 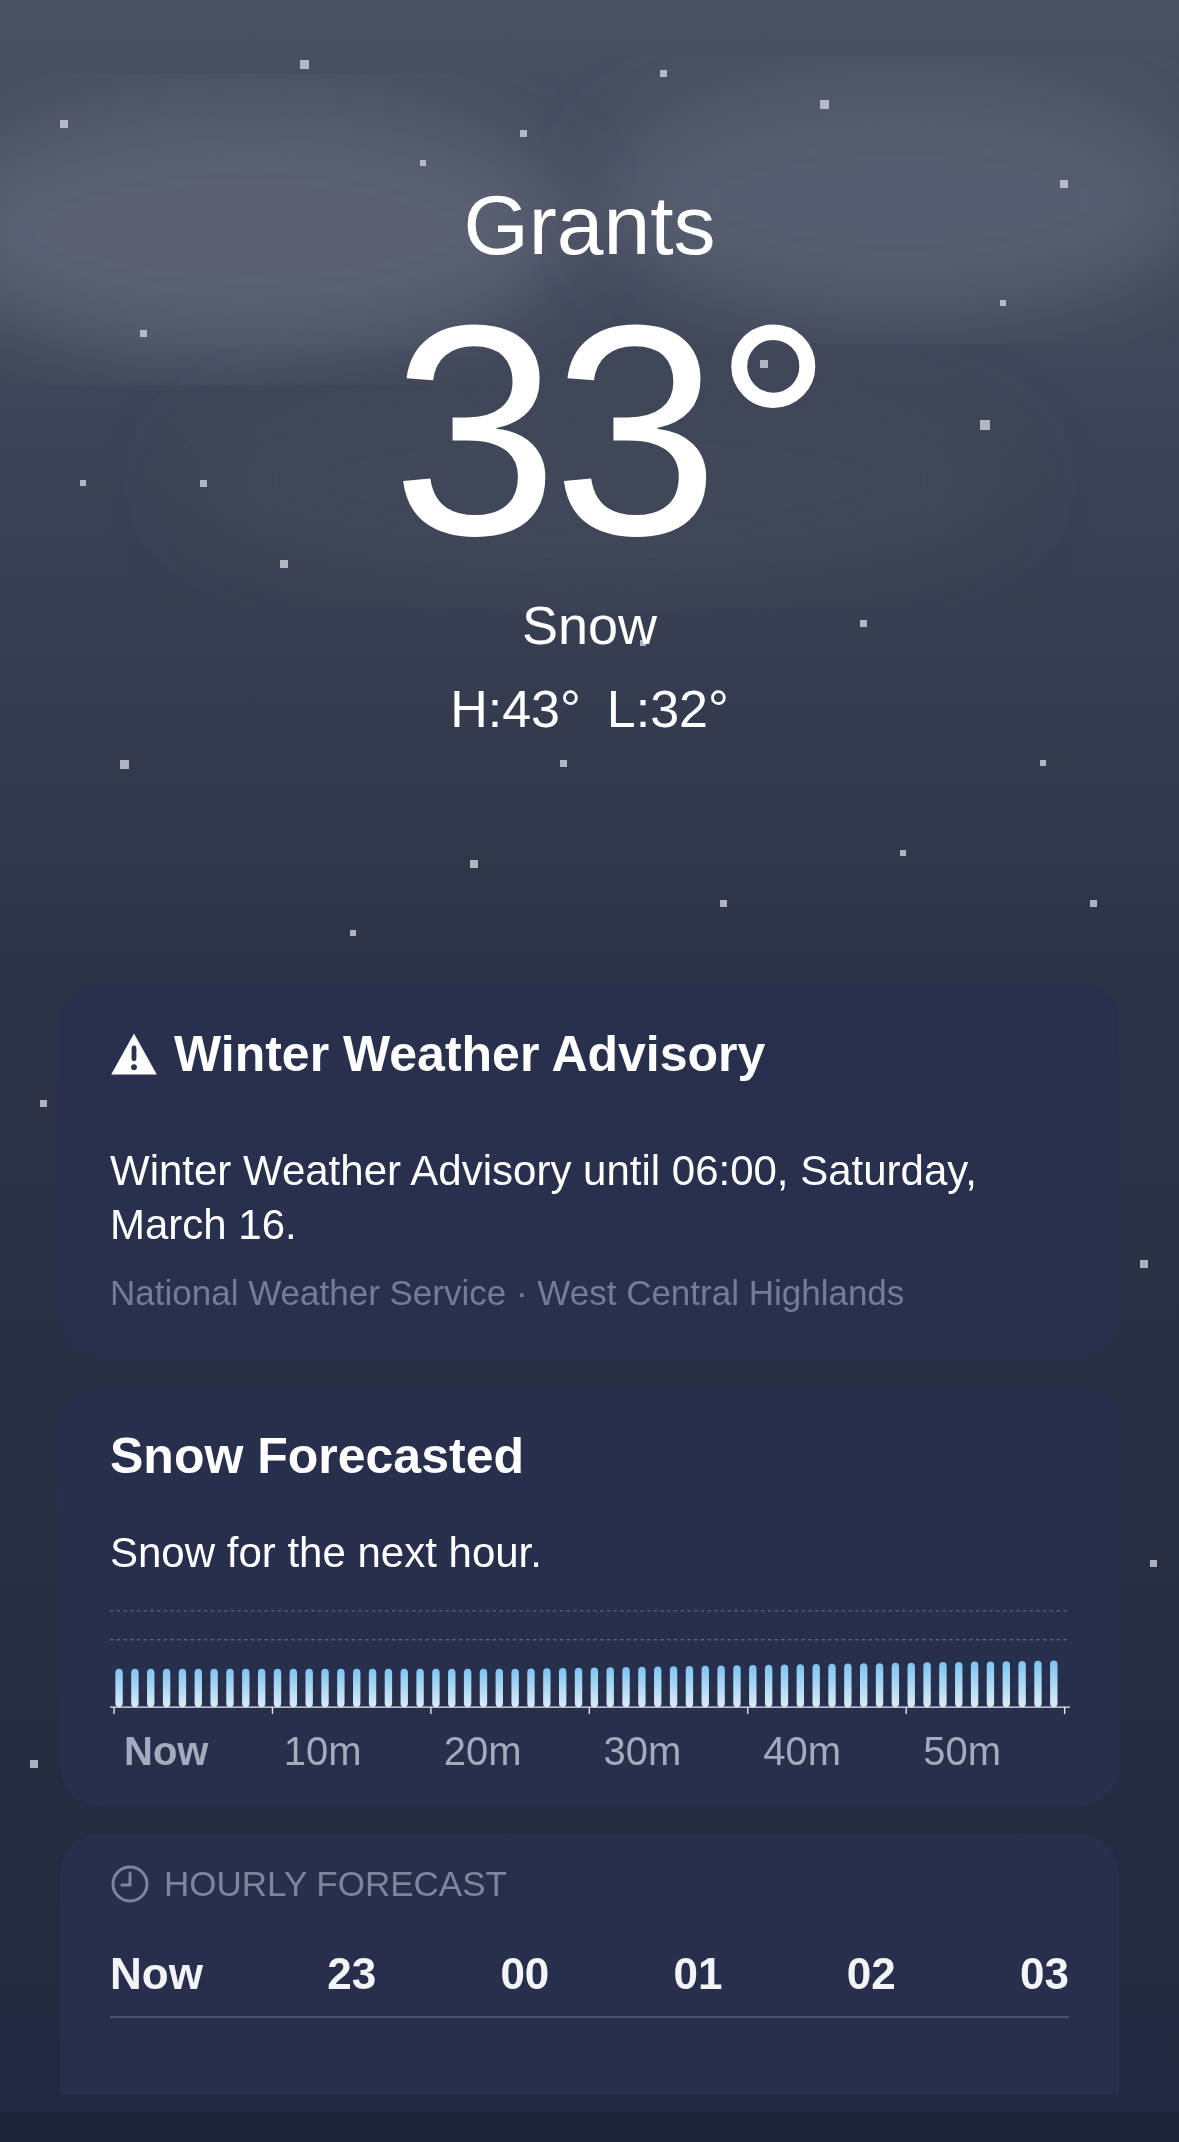 What do you see at coordinates (134, 1054) in the screenshot?
I see `warning-icon` at bounding box center [134, 1054].